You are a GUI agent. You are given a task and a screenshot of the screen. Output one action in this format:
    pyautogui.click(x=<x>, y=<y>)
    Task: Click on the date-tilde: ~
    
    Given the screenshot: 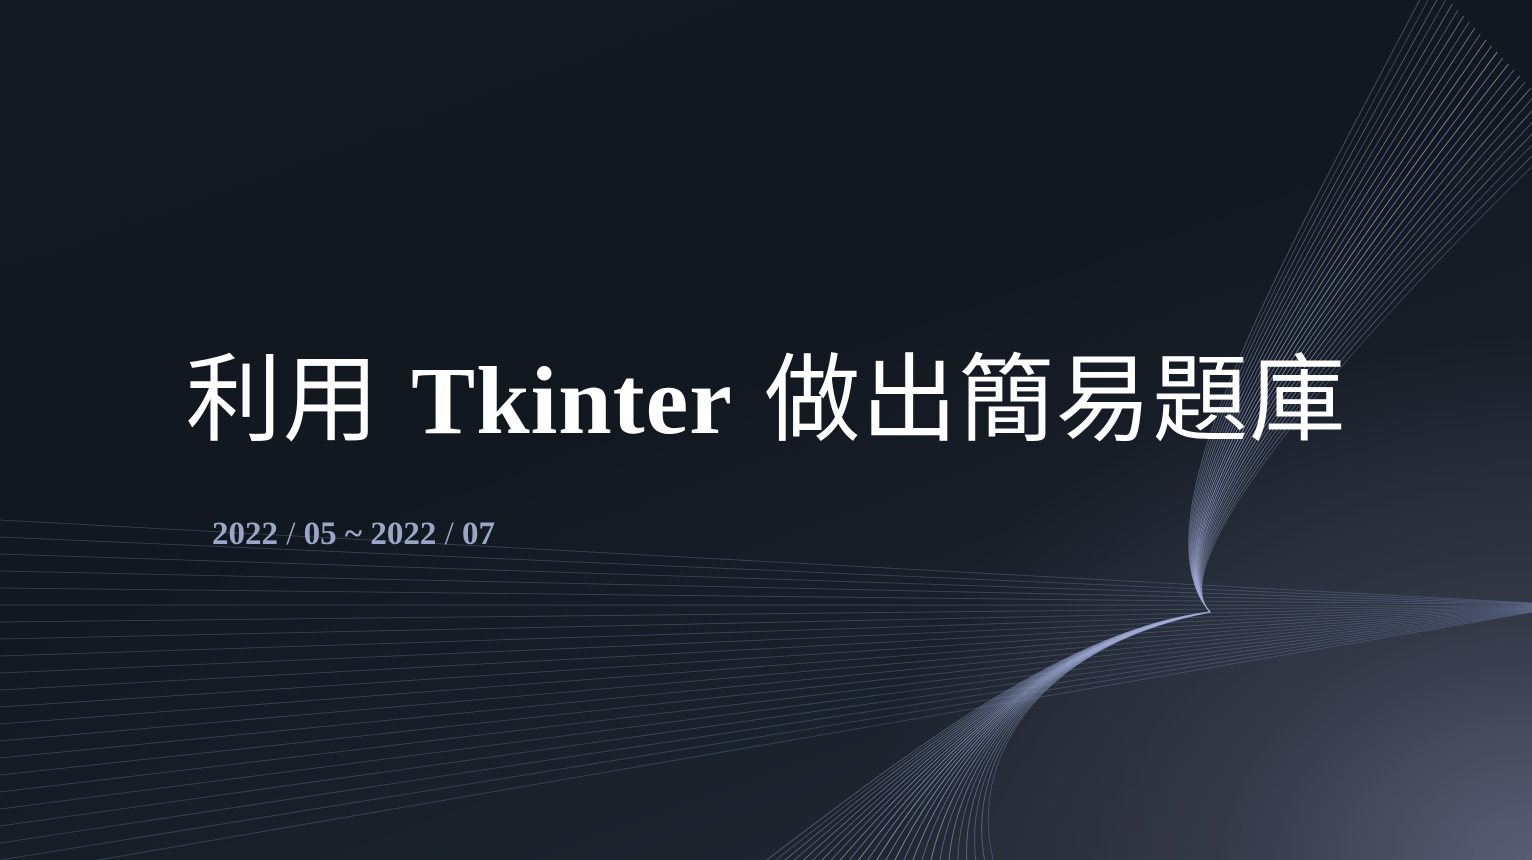 What is the action you would take?
    pyautogui.click(x=353, y=534)
    